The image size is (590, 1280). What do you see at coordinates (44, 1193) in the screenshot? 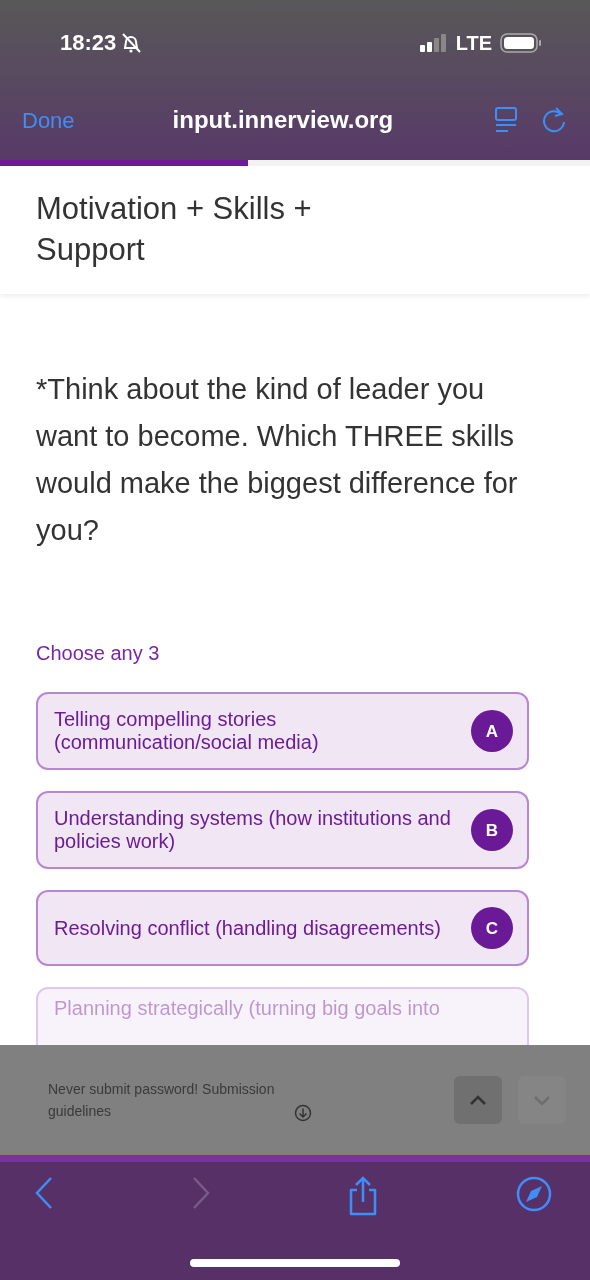
I see `back-icon` at bounding box center [44, 1193].